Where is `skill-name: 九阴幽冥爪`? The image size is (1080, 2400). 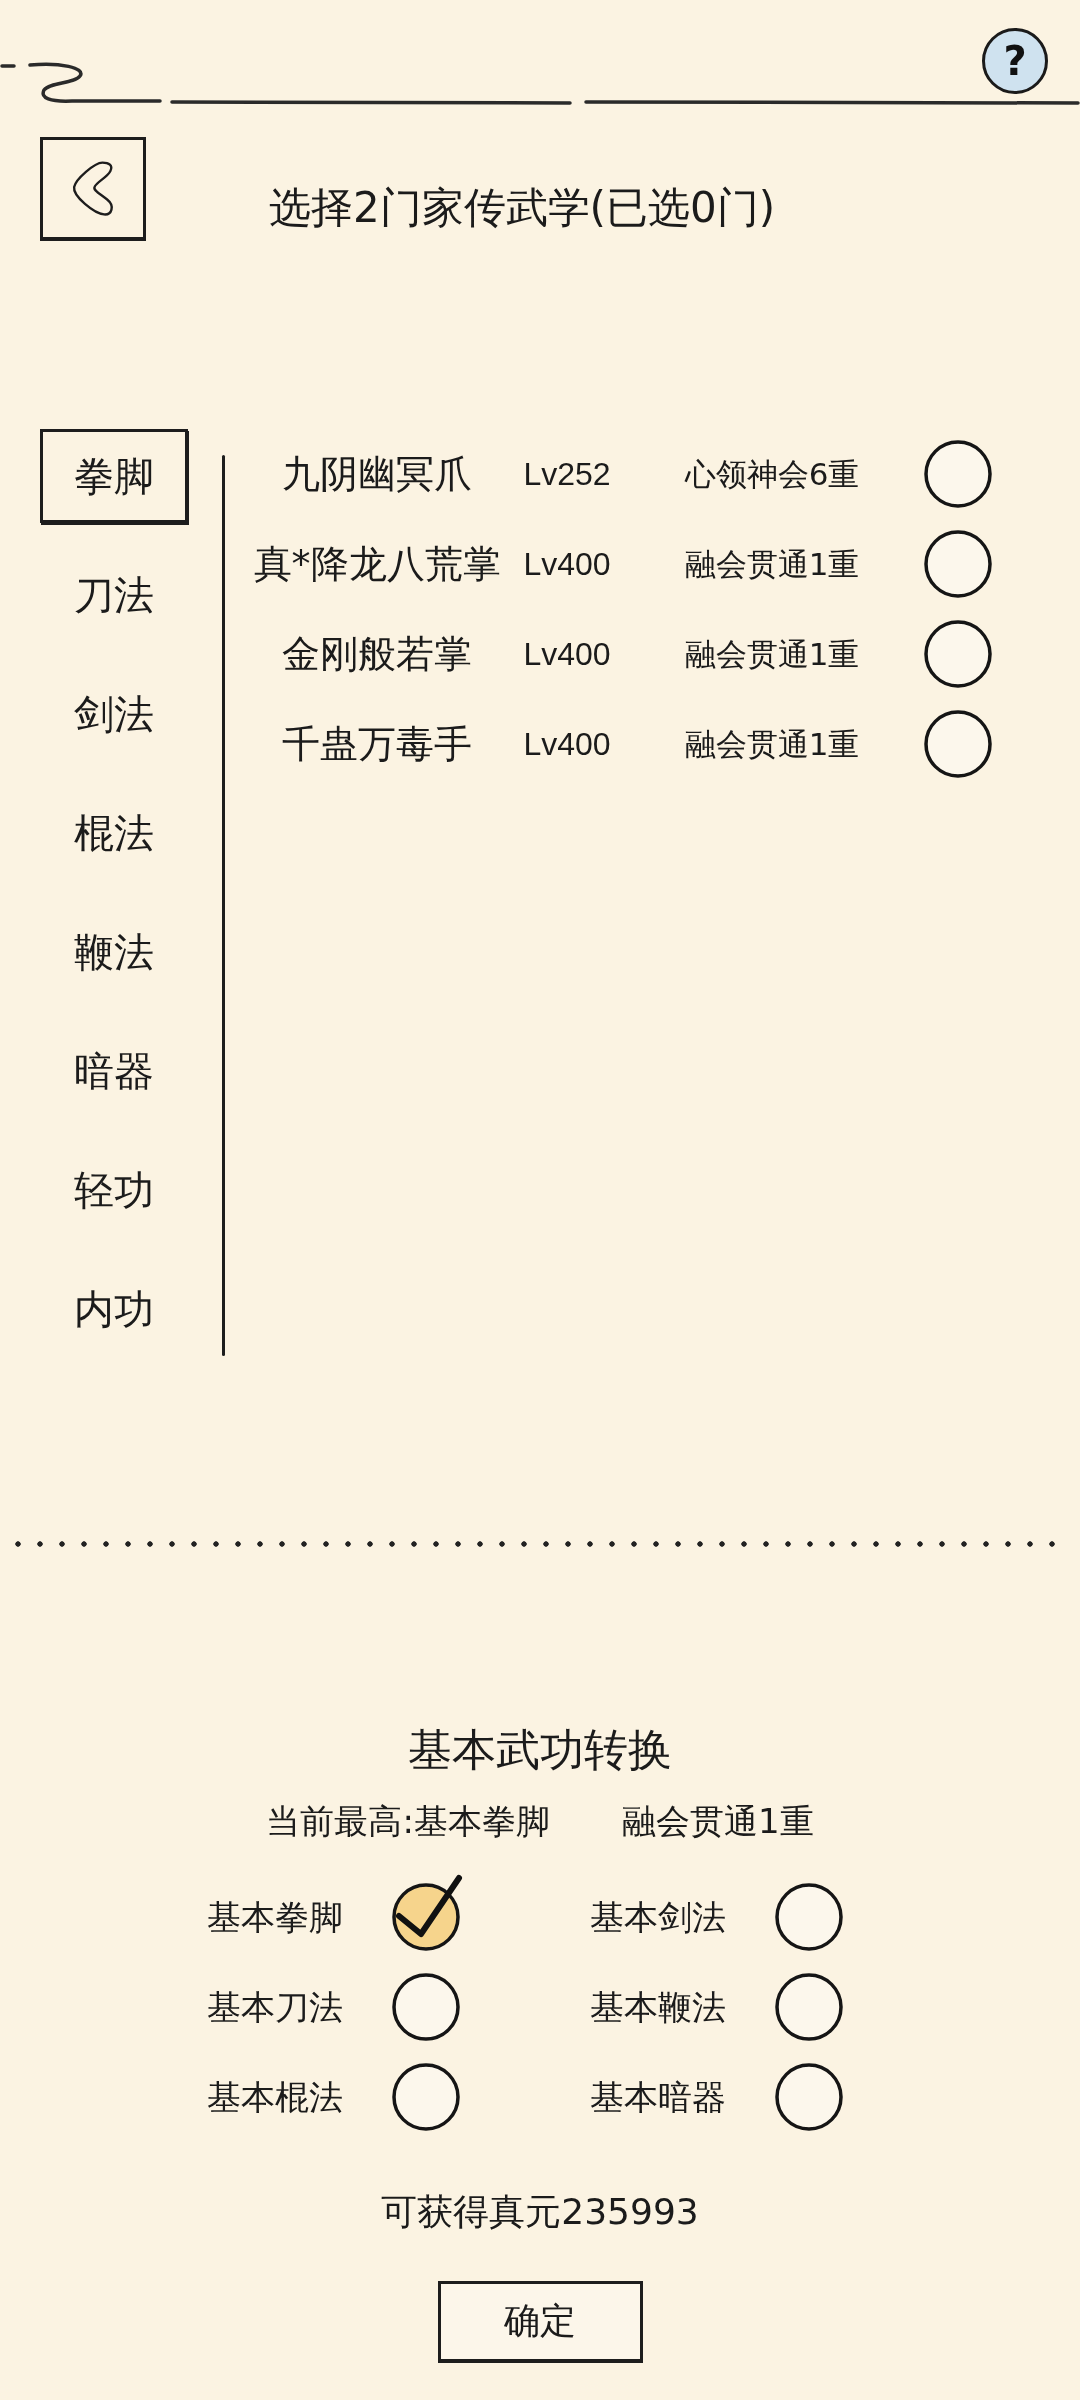
skill-name: 九阴幽冥爪 is located at coordinates (377, 474).